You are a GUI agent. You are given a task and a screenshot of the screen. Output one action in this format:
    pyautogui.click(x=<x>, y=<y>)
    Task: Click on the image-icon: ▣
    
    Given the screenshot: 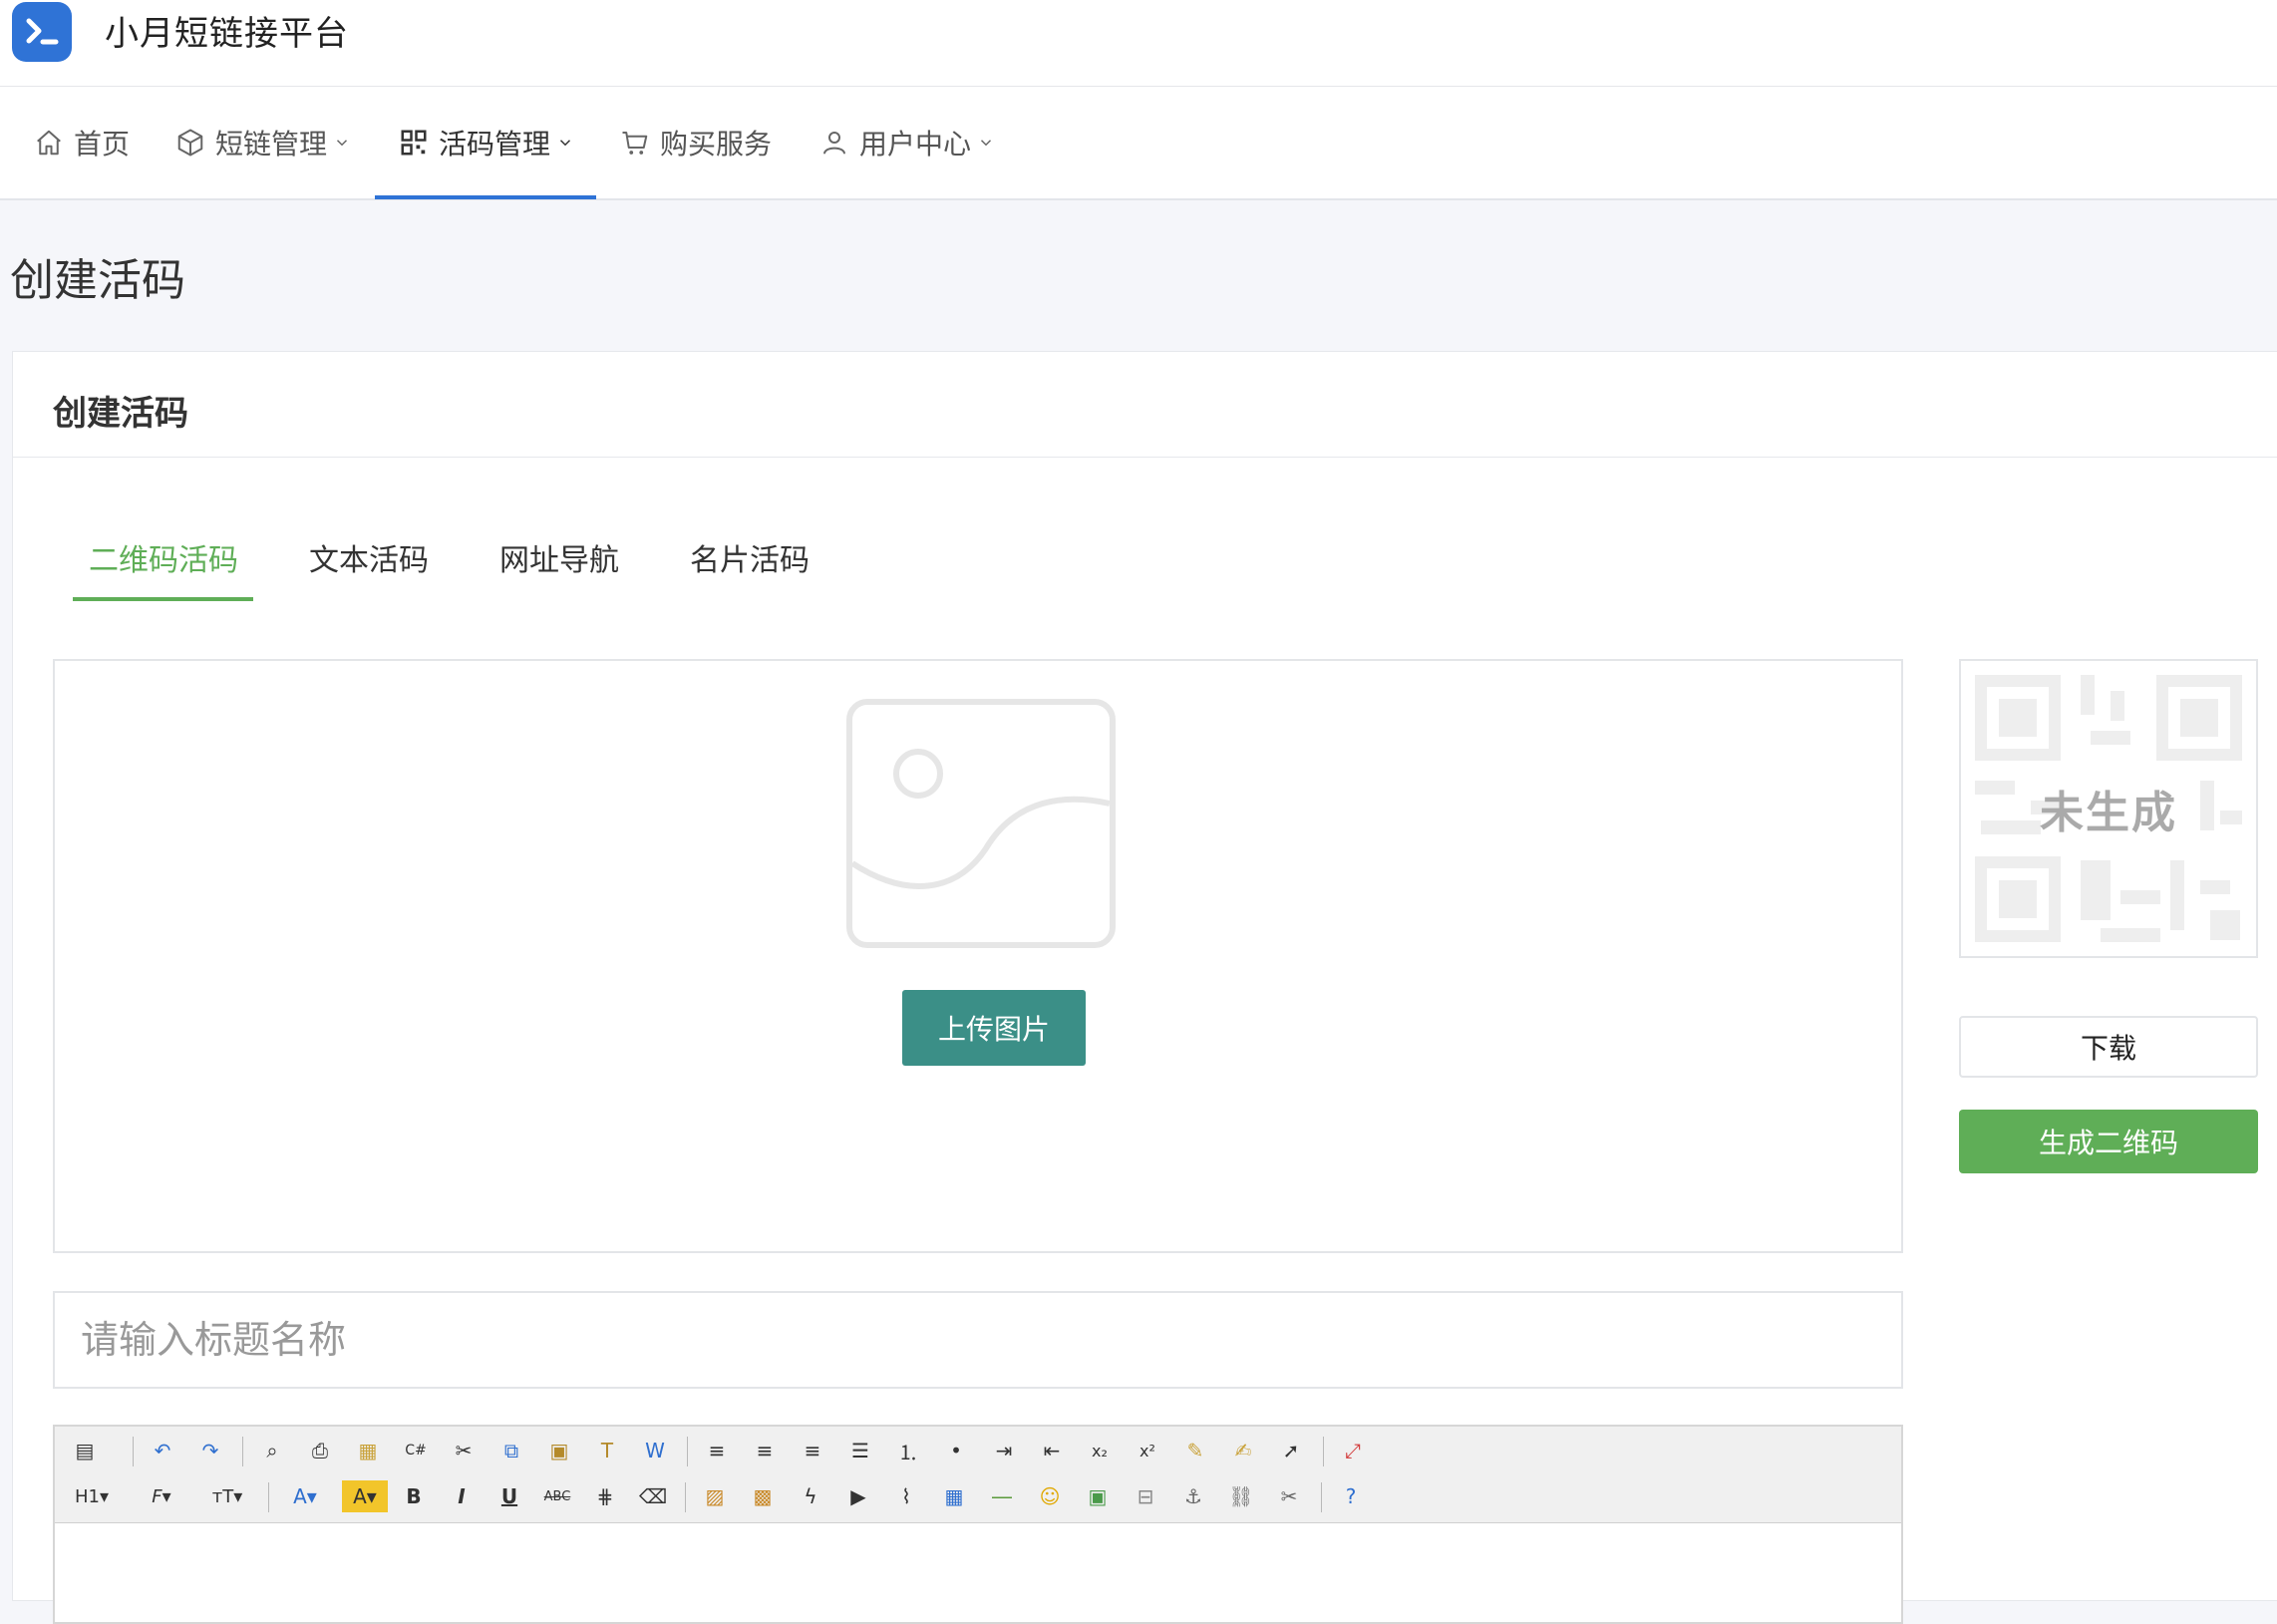 What is the action you would take?
    pyautogui.click(x=1098, y=1496)
    